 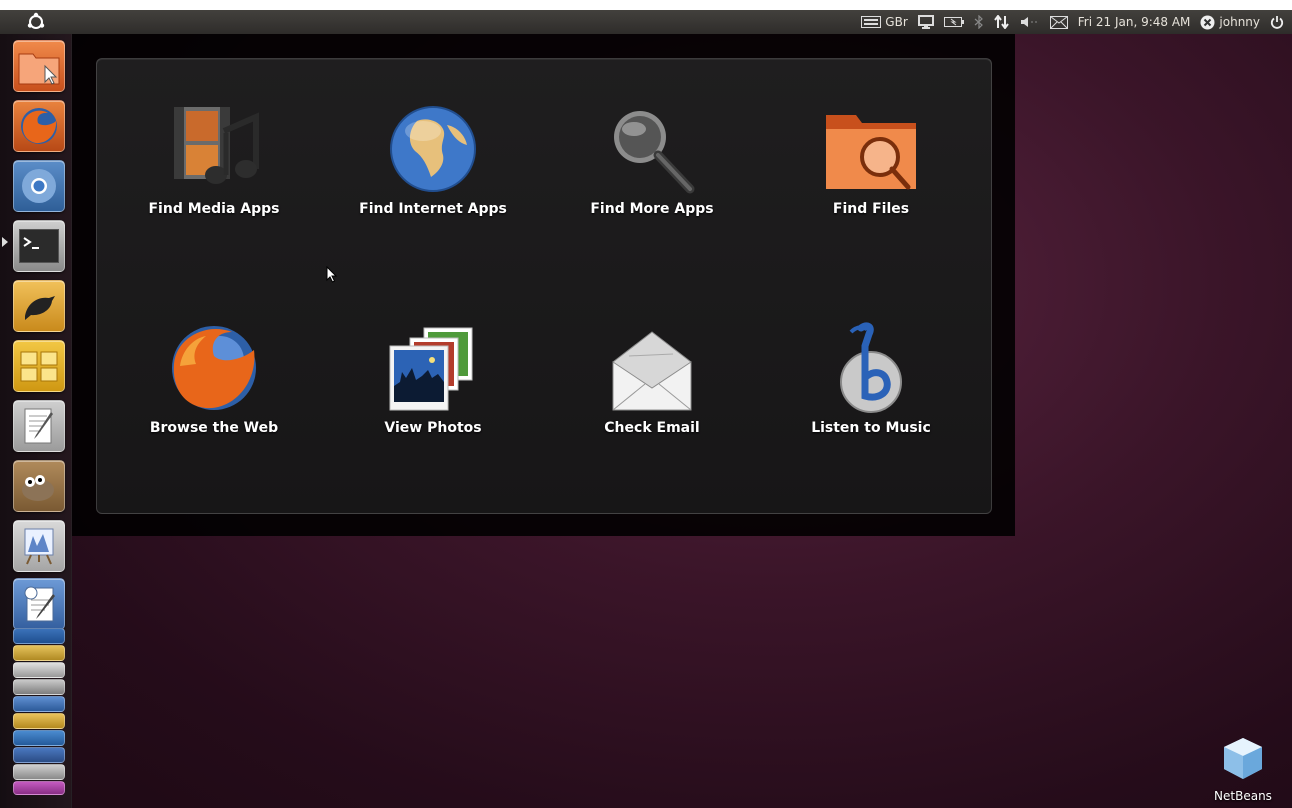 I want to click on user-status-icon, so click(x=1207, y=22).